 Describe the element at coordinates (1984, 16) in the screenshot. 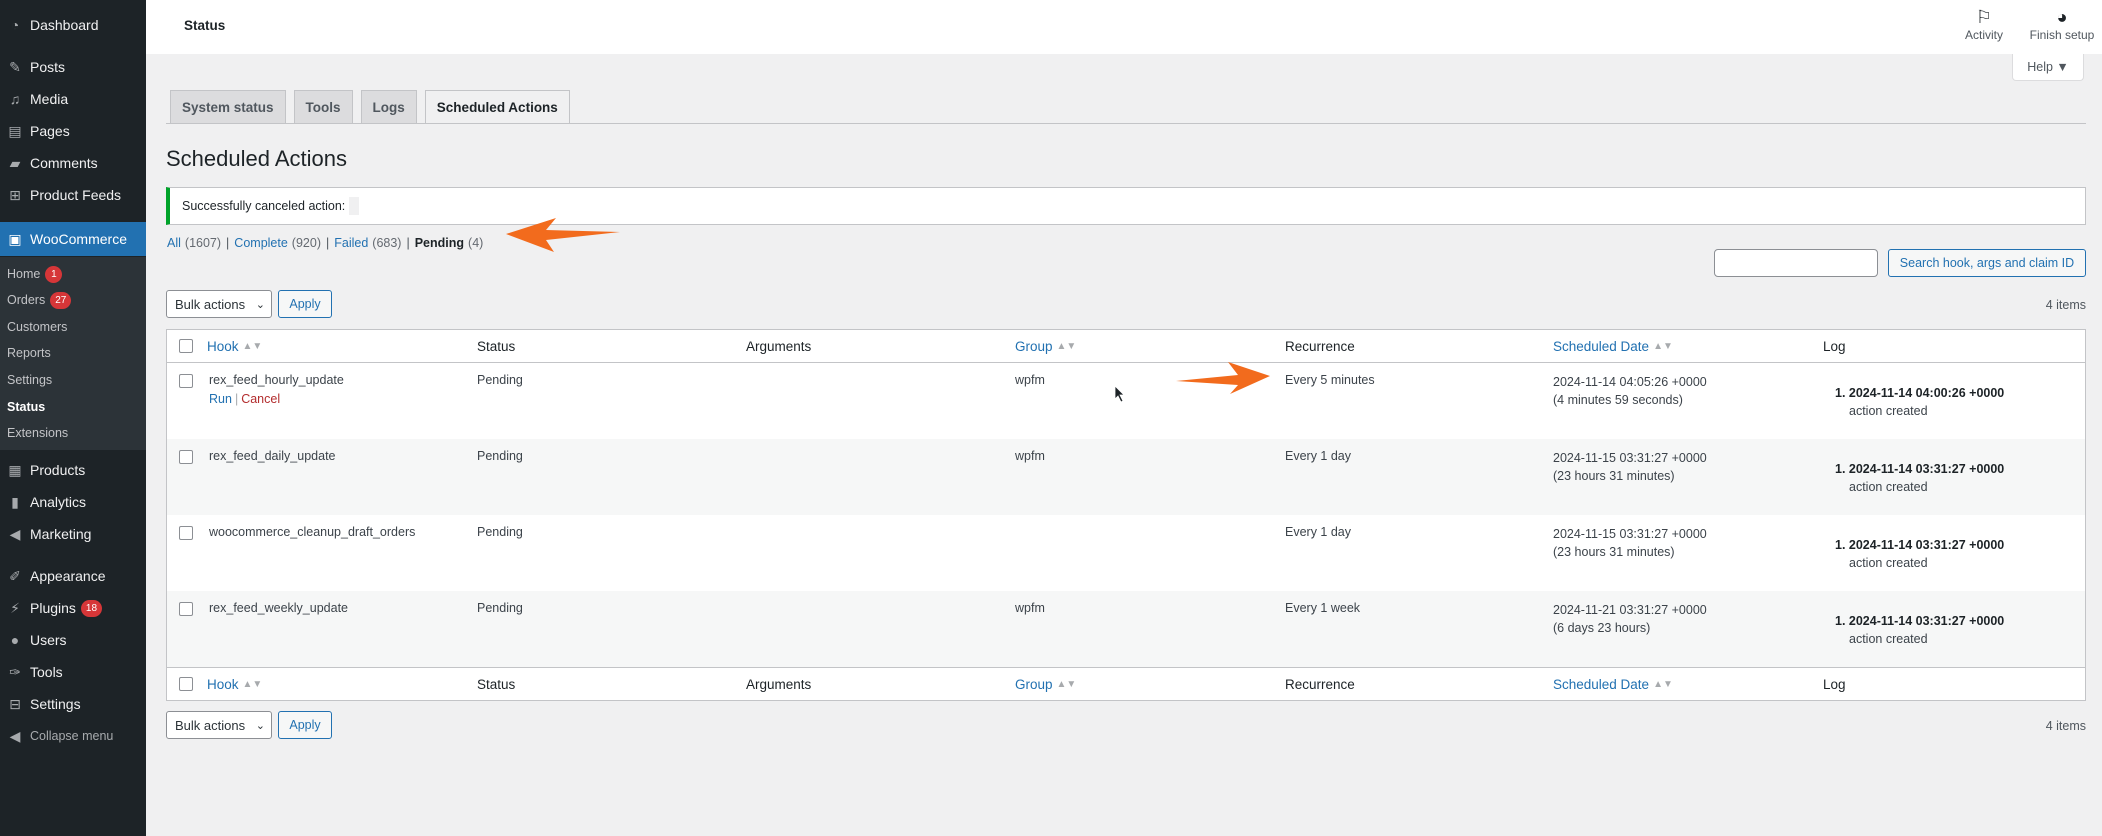

I see `flag-icon: ⚐` at that location.